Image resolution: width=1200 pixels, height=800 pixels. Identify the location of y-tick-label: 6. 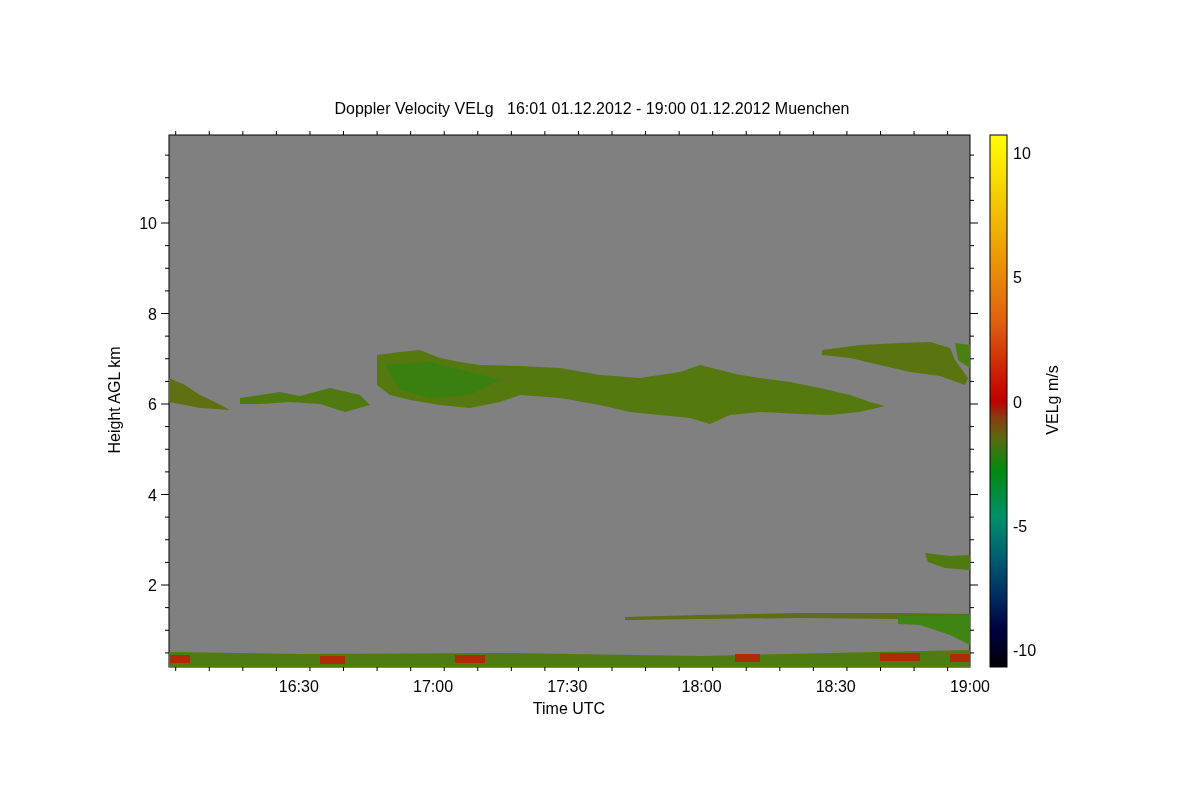
(152, 404).